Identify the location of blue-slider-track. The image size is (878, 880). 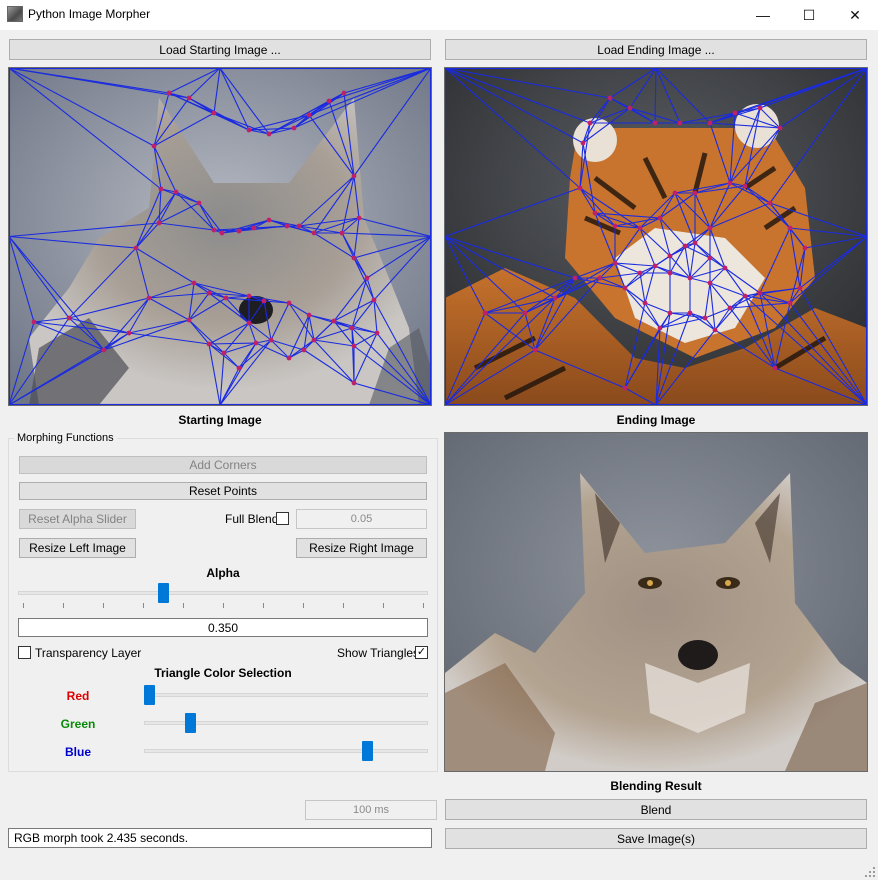
(286, 751).